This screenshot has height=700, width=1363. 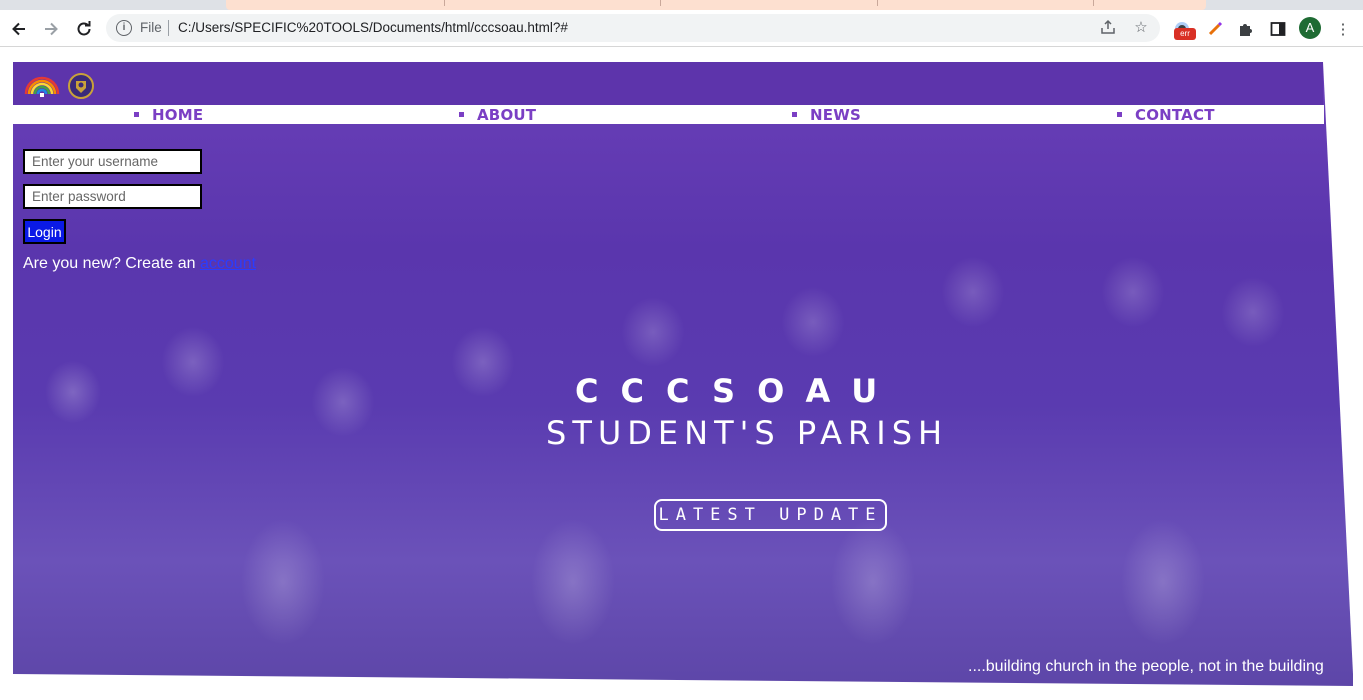 I want to click on kebab-menu-icon: ⋮, so click(x=1343, y=29).